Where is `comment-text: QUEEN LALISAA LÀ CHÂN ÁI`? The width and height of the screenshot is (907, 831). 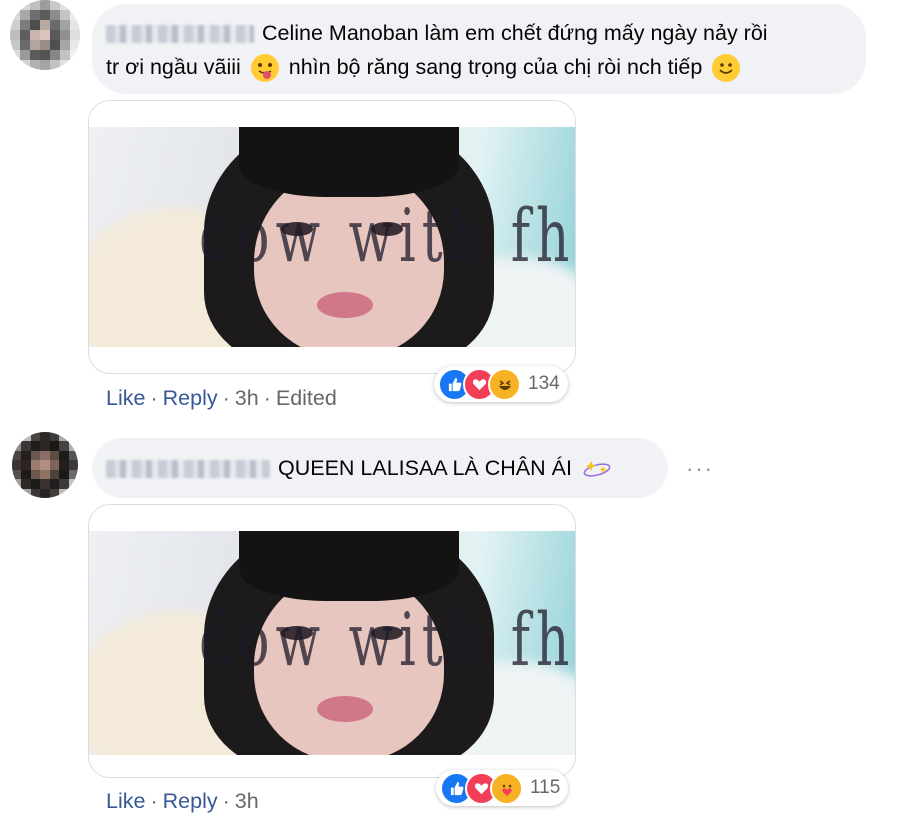
comment-text: QUEEN LALISAA LÀ CHÂN ÁI is located at coordinates (425, 468).